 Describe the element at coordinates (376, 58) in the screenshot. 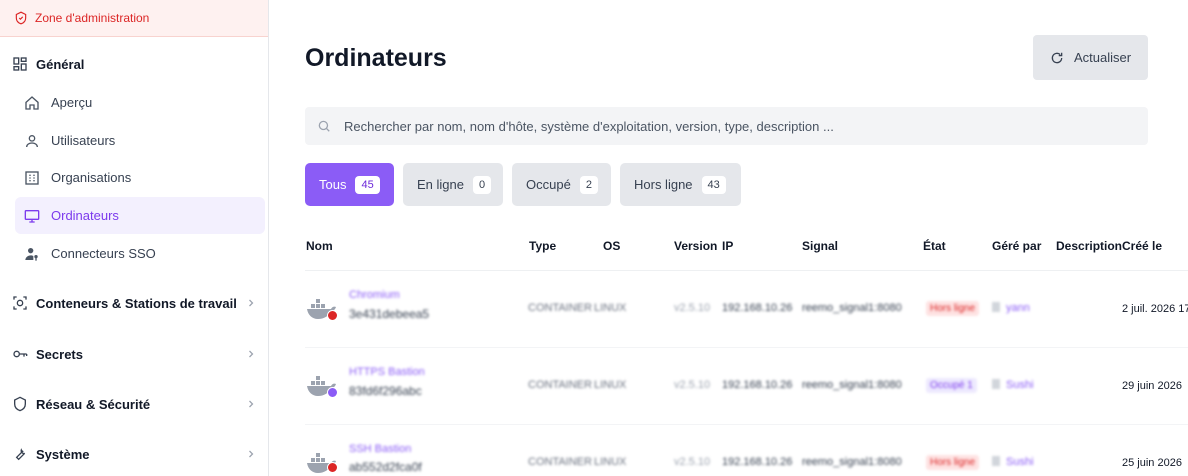

I see `page-title: Ordinateurs` at that location.